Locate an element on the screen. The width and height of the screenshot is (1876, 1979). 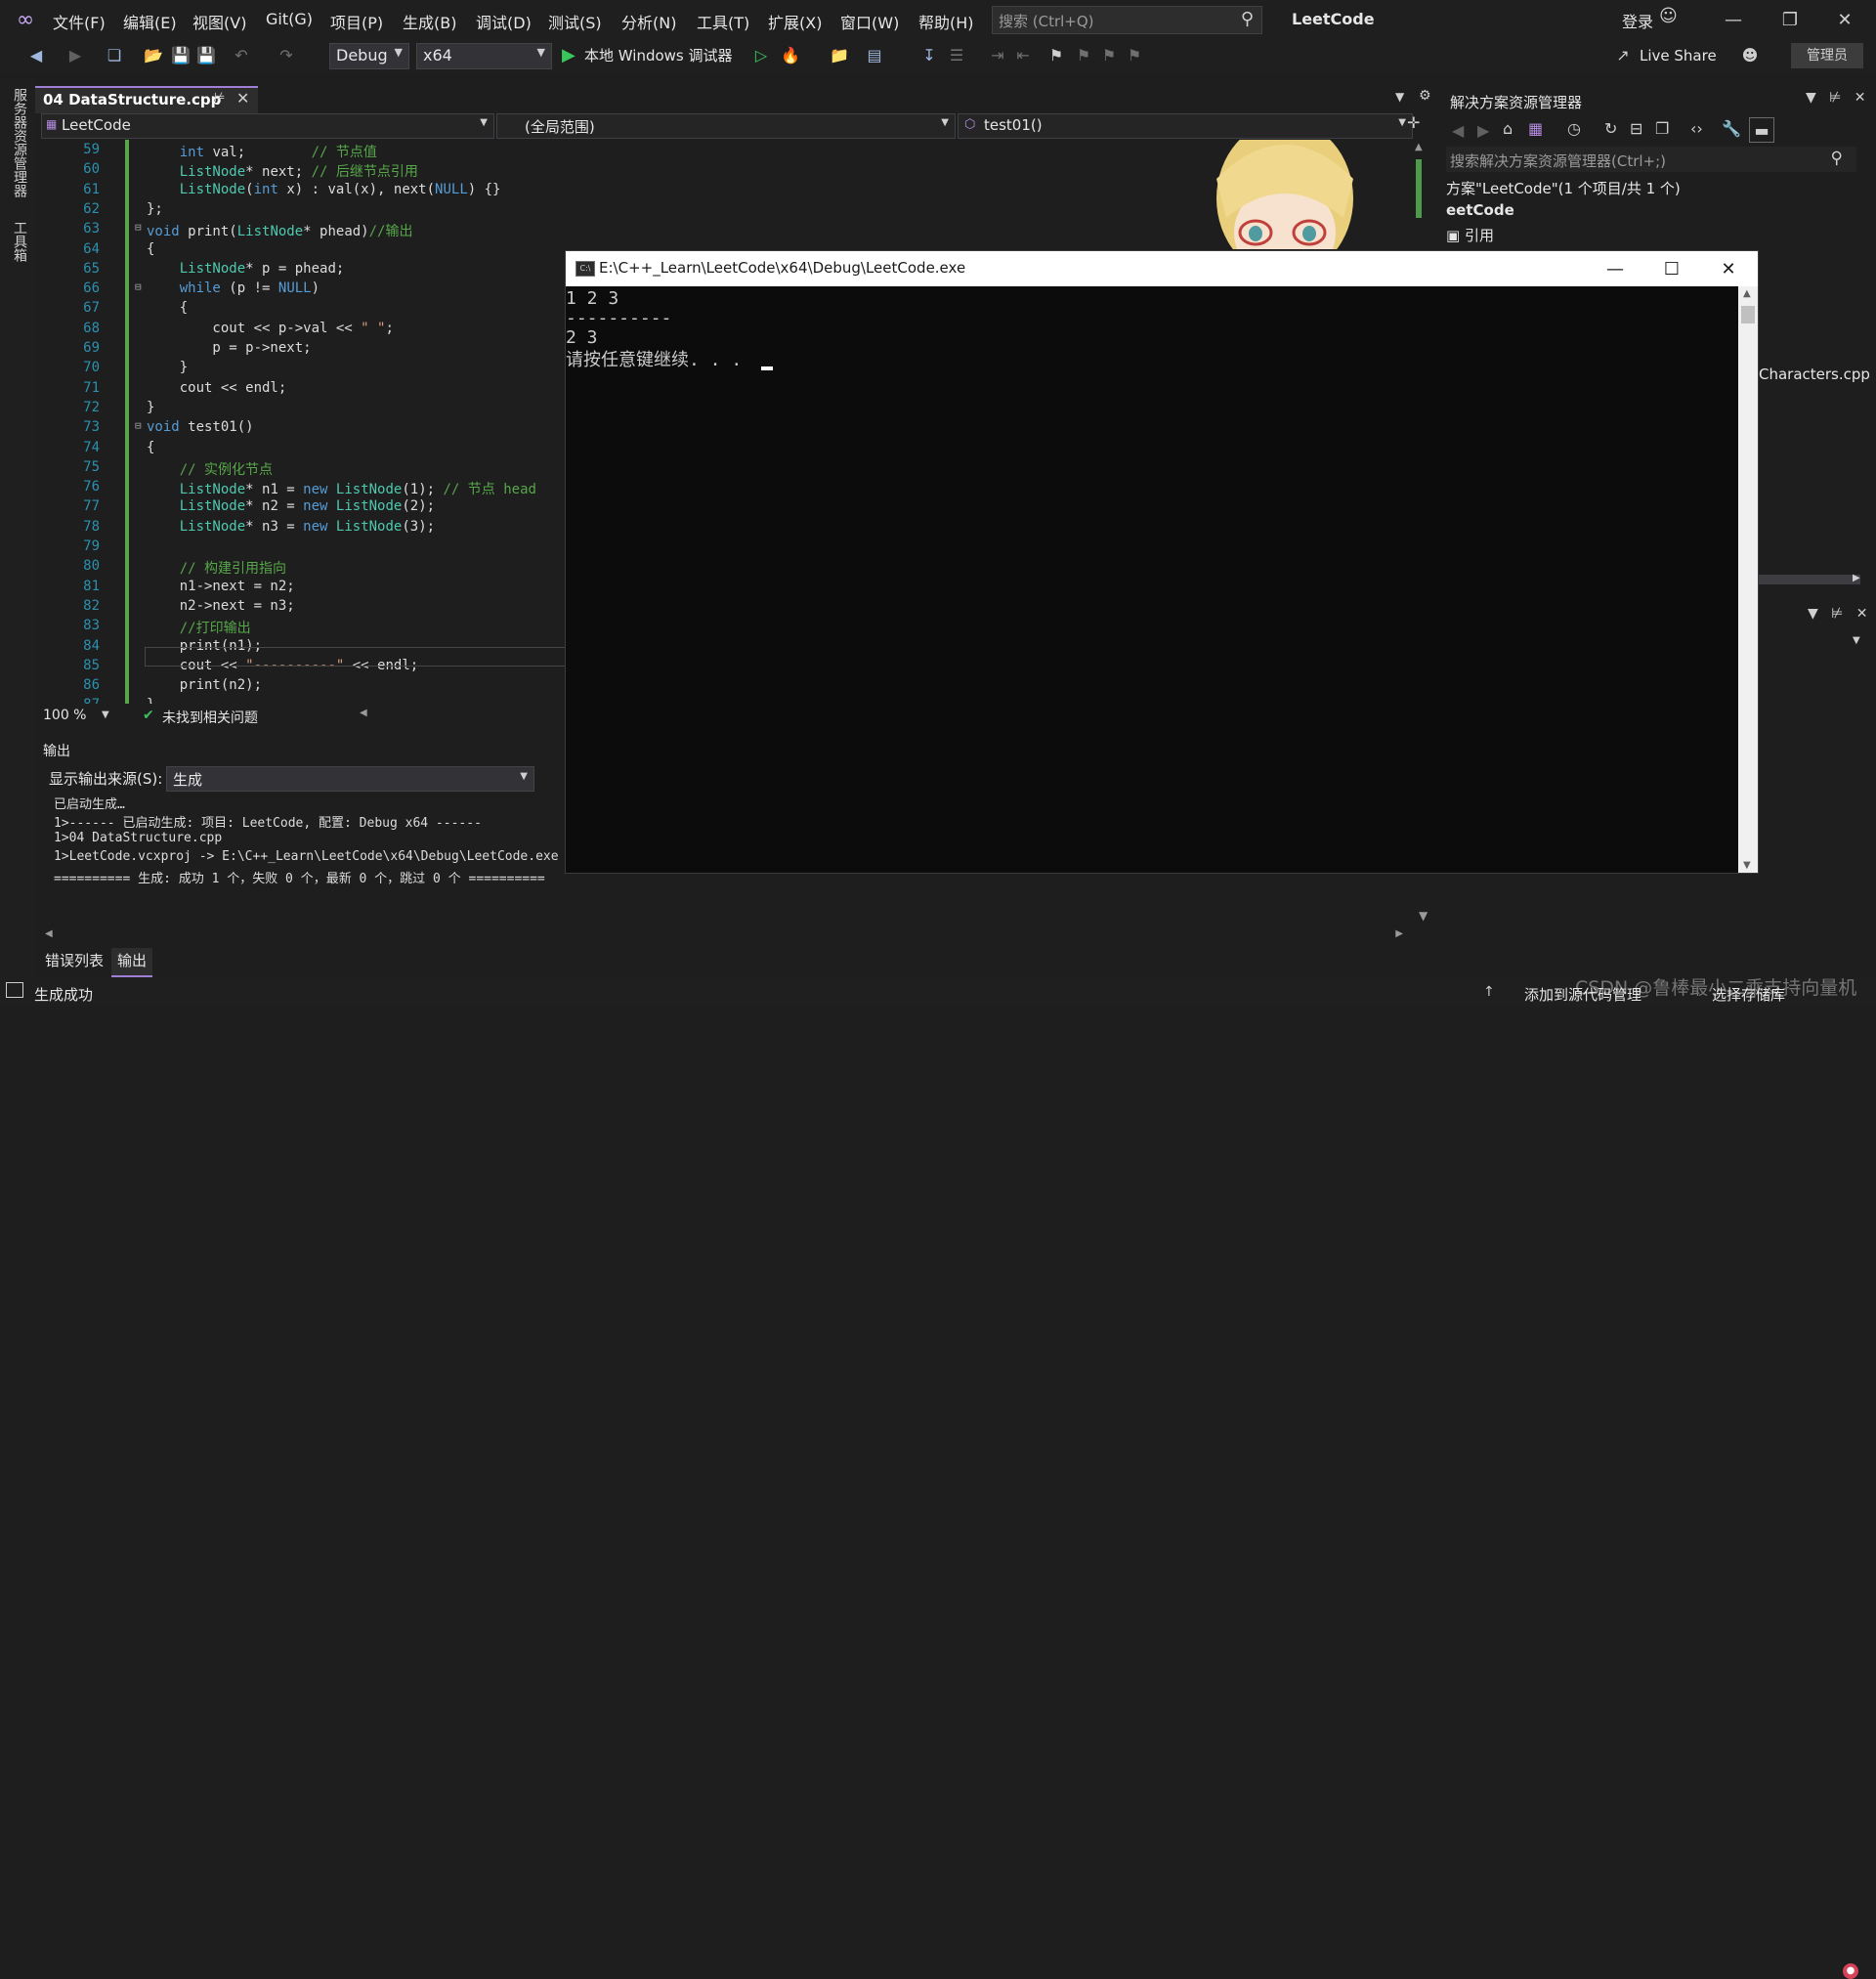
save-all-icon: 💾 is located at coordinates (206, 54).